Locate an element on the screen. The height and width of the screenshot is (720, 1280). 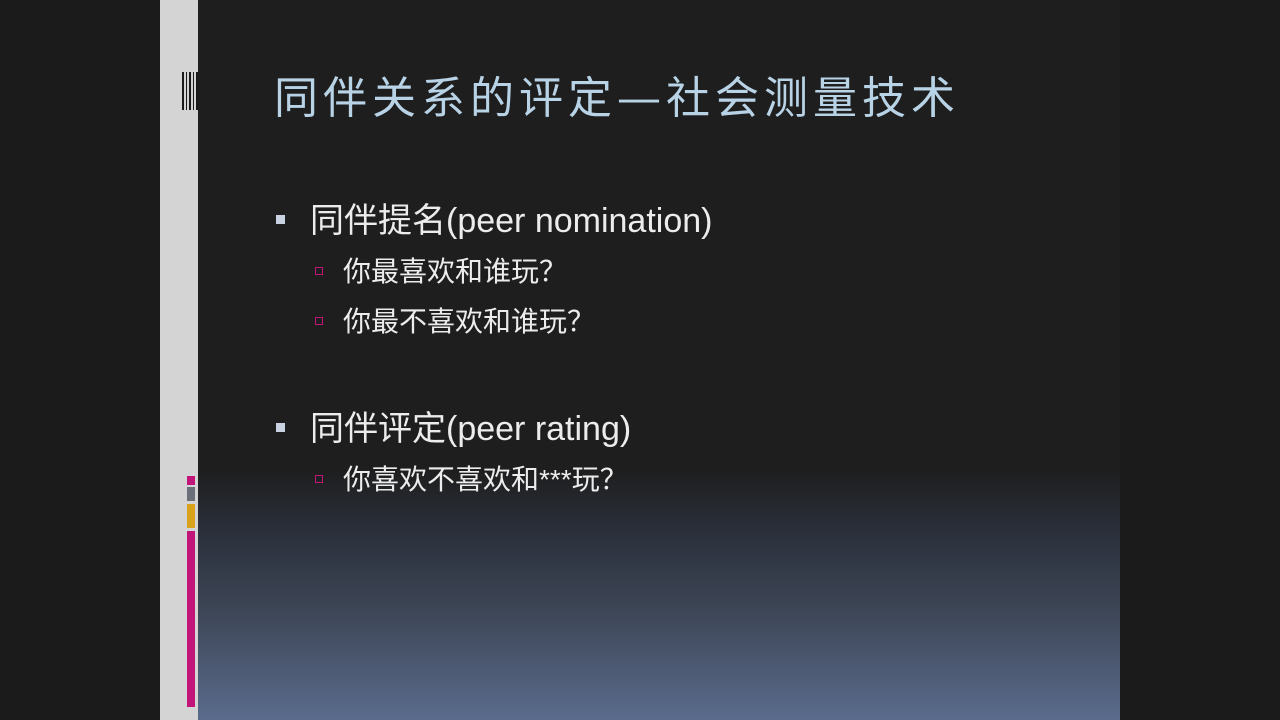
bullet-peer-rating: 同伴评定(peer rating) is located at coordinates (453, 425).